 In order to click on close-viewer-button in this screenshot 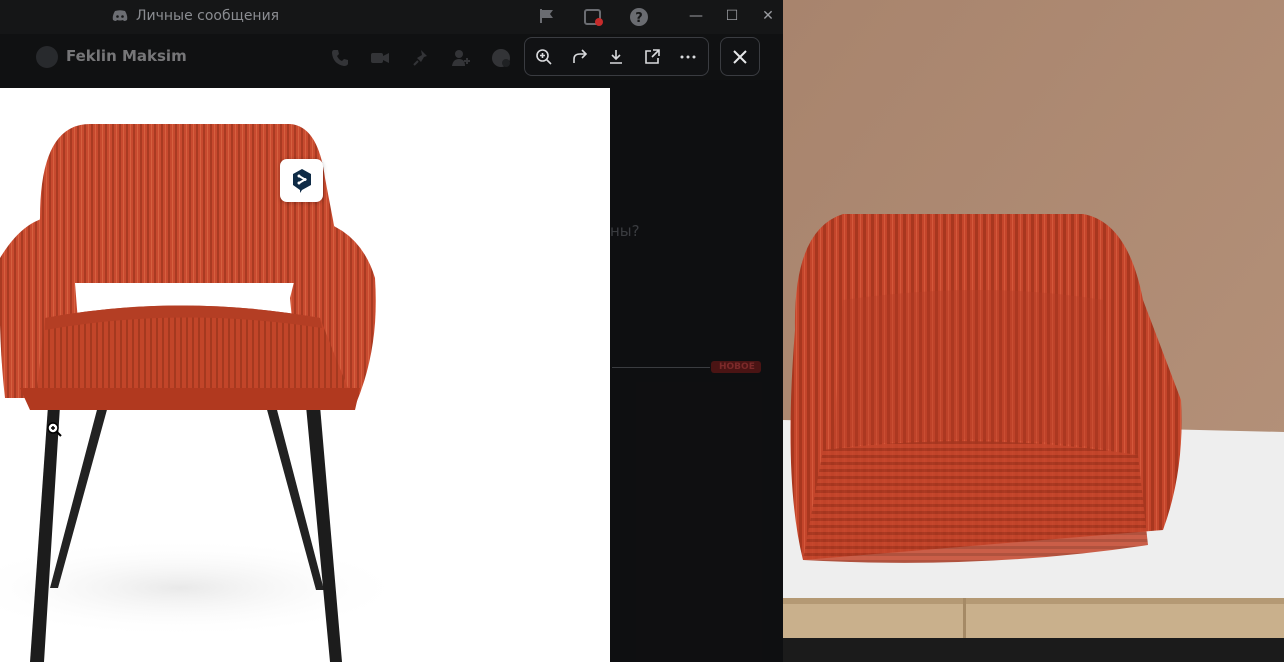, I will do `click(740, 56)`.